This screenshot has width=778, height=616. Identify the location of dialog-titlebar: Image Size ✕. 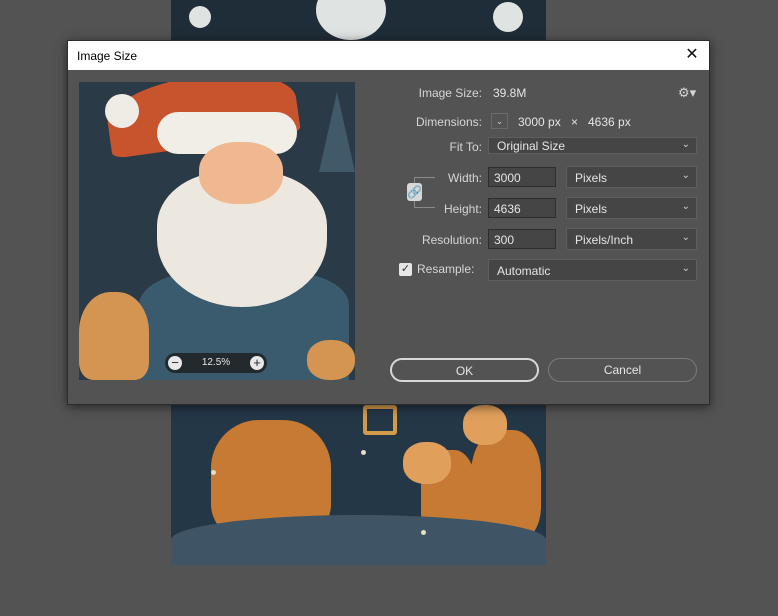
(388, 55).